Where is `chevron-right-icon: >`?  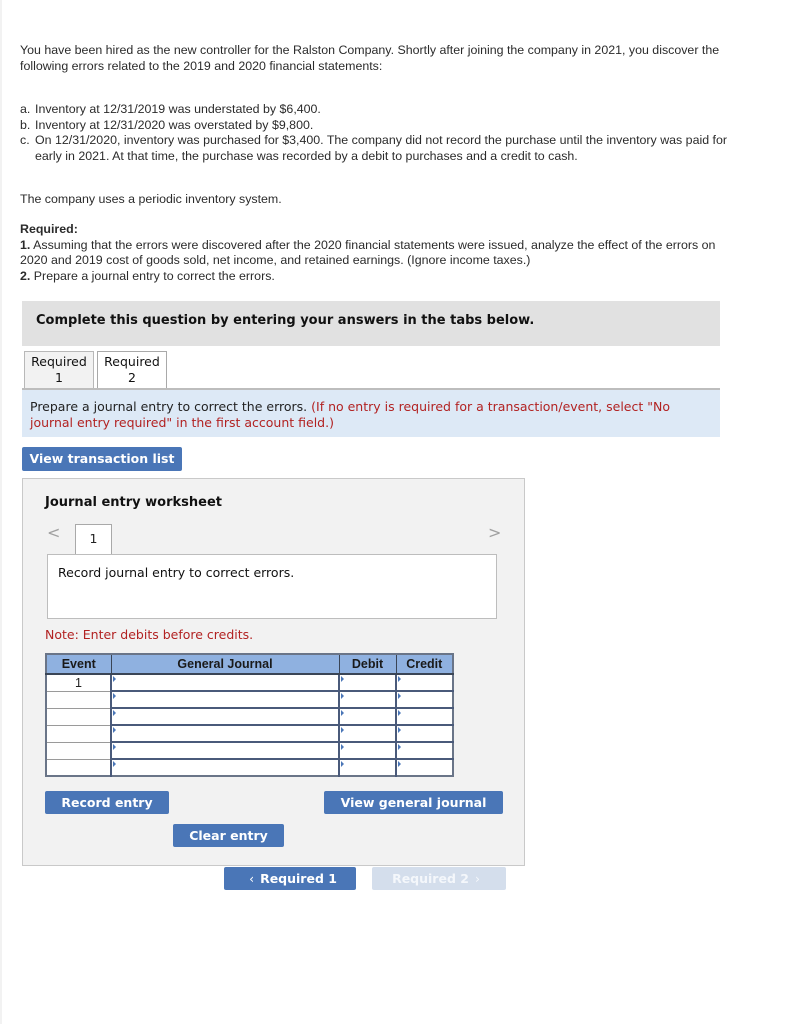
chevron-right-icon: > is located at coordinates (494, 532).